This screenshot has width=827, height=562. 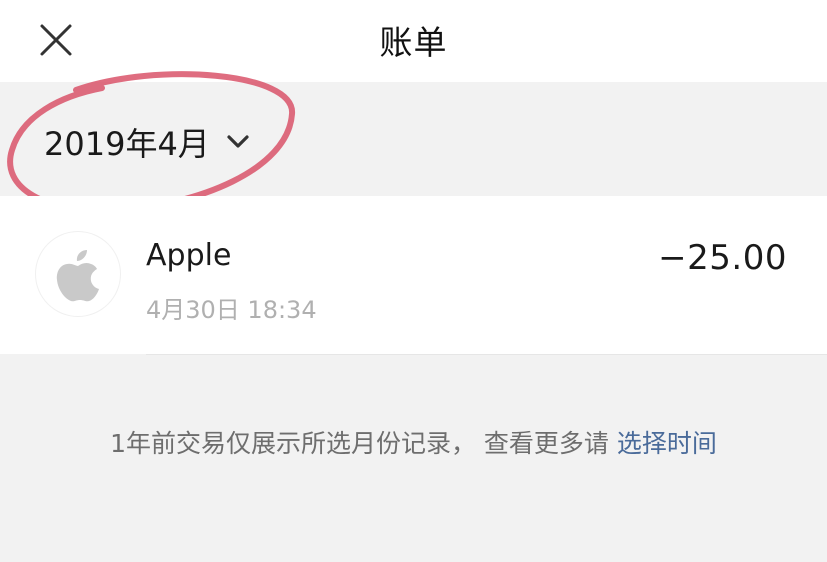 I want to click on header-bar: 账单, so click(x=413, y=41).